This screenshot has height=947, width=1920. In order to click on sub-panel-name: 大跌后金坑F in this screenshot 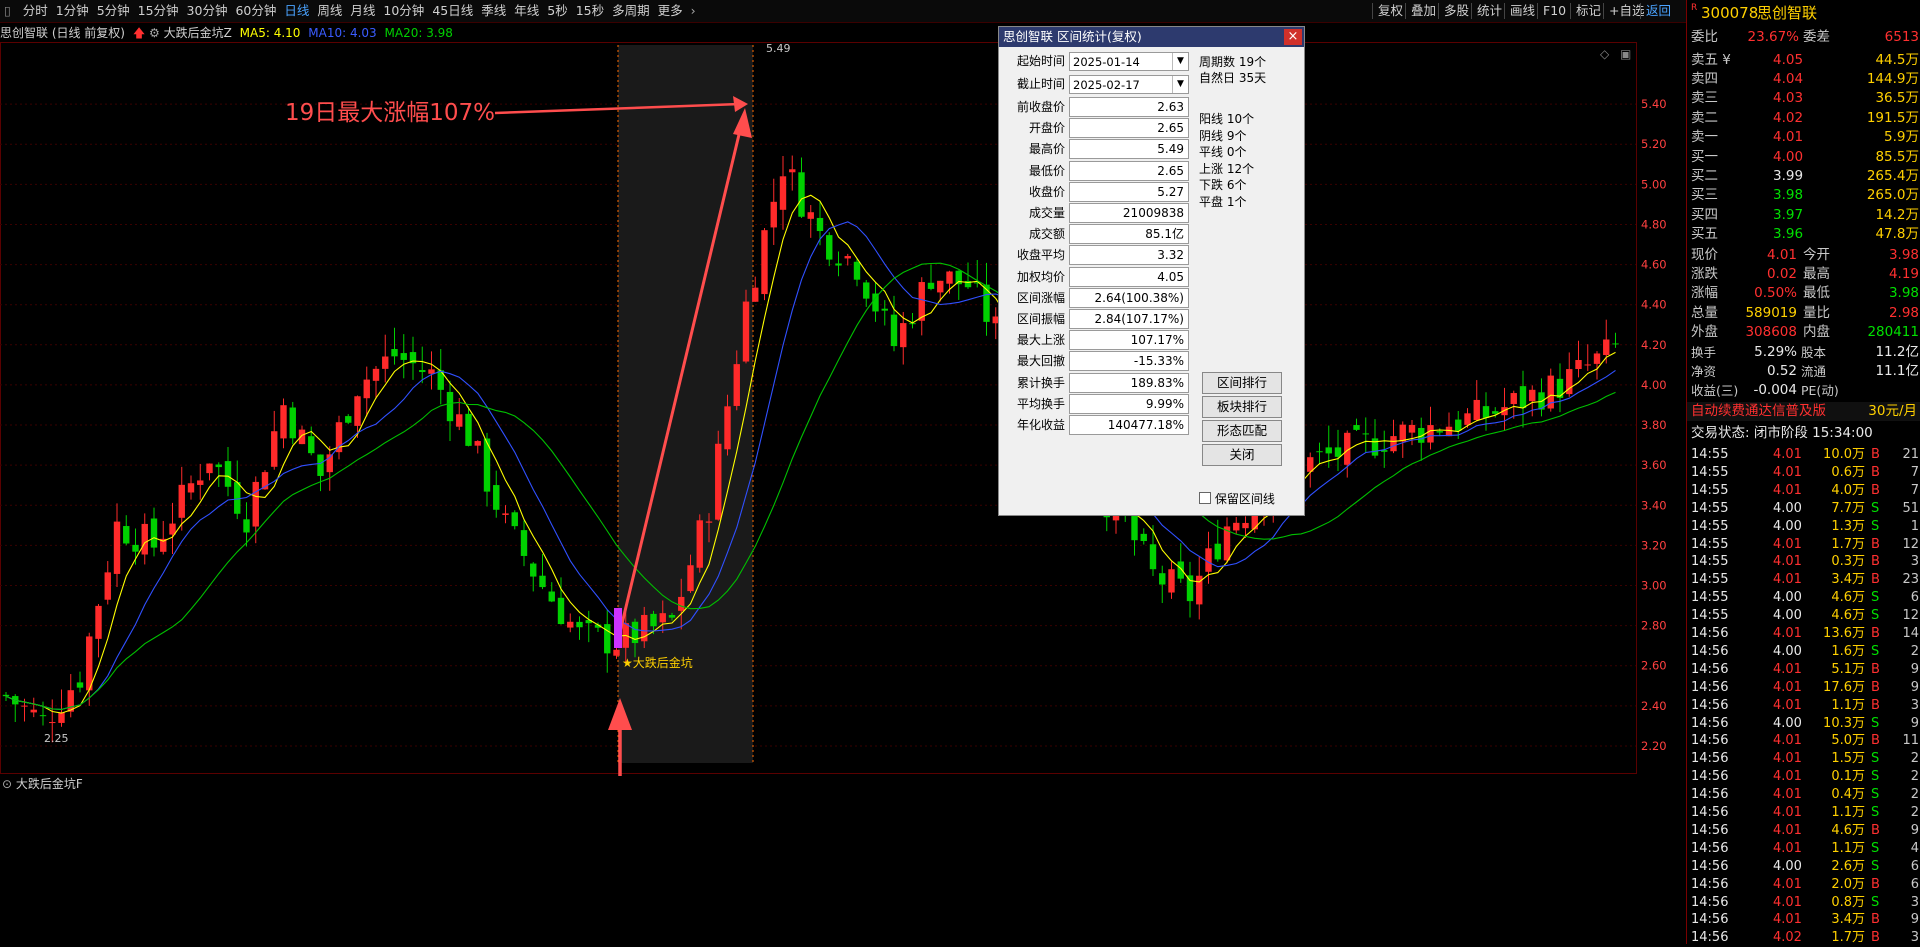, I will do `click(49, 784)`.